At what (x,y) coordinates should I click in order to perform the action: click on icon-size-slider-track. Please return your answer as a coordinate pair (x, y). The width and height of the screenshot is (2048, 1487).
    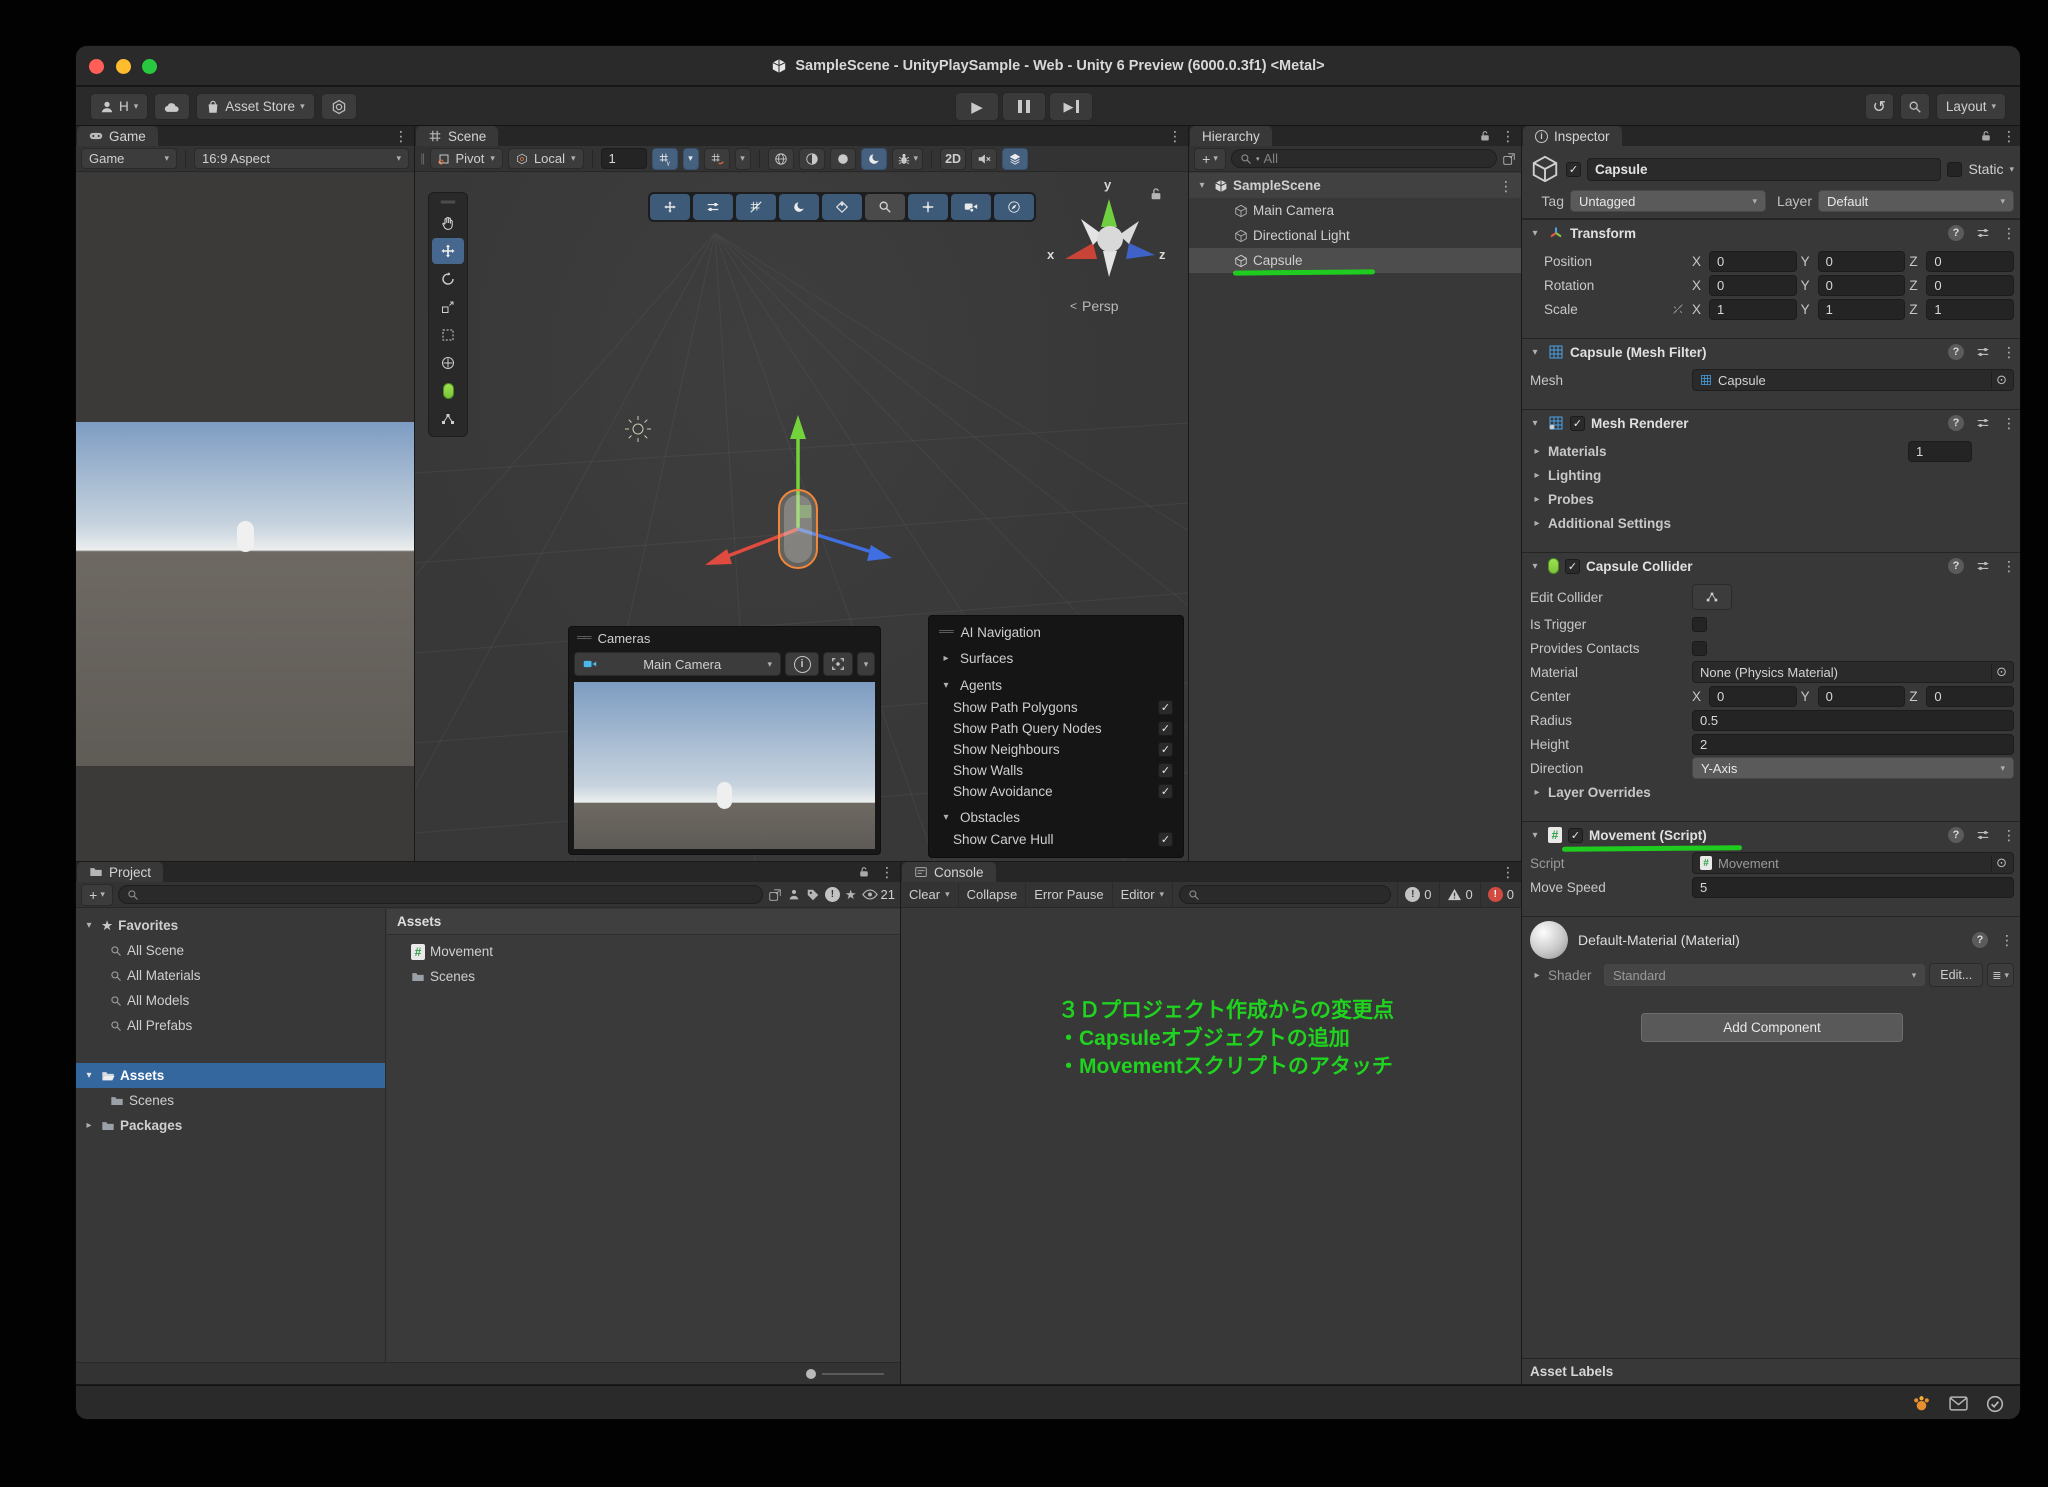
    Looking at the image, I should click on (853, 1374).